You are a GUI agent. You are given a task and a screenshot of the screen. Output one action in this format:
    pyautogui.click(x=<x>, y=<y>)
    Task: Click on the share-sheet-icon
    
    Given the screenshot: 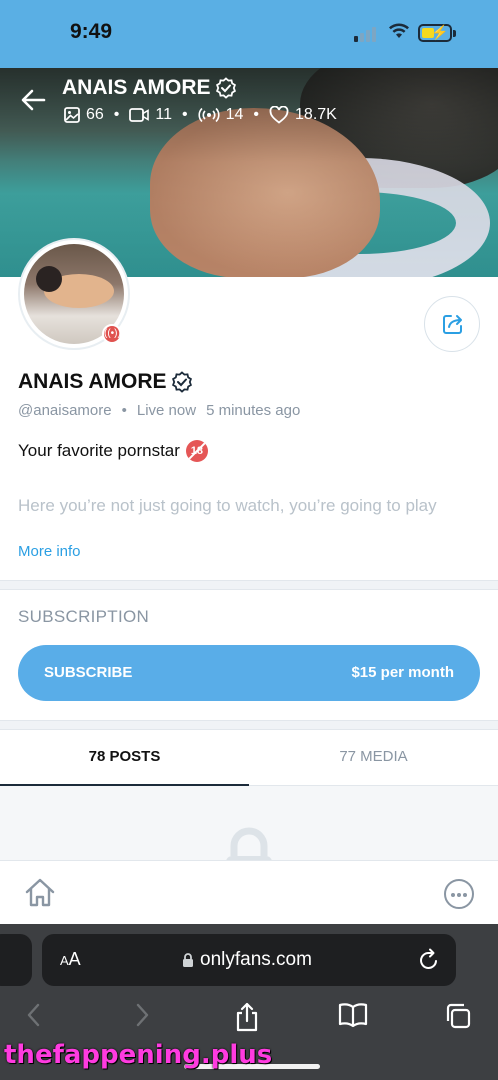 What is the action you would take?
    pyautogui.click(x=247, y=1017)
    